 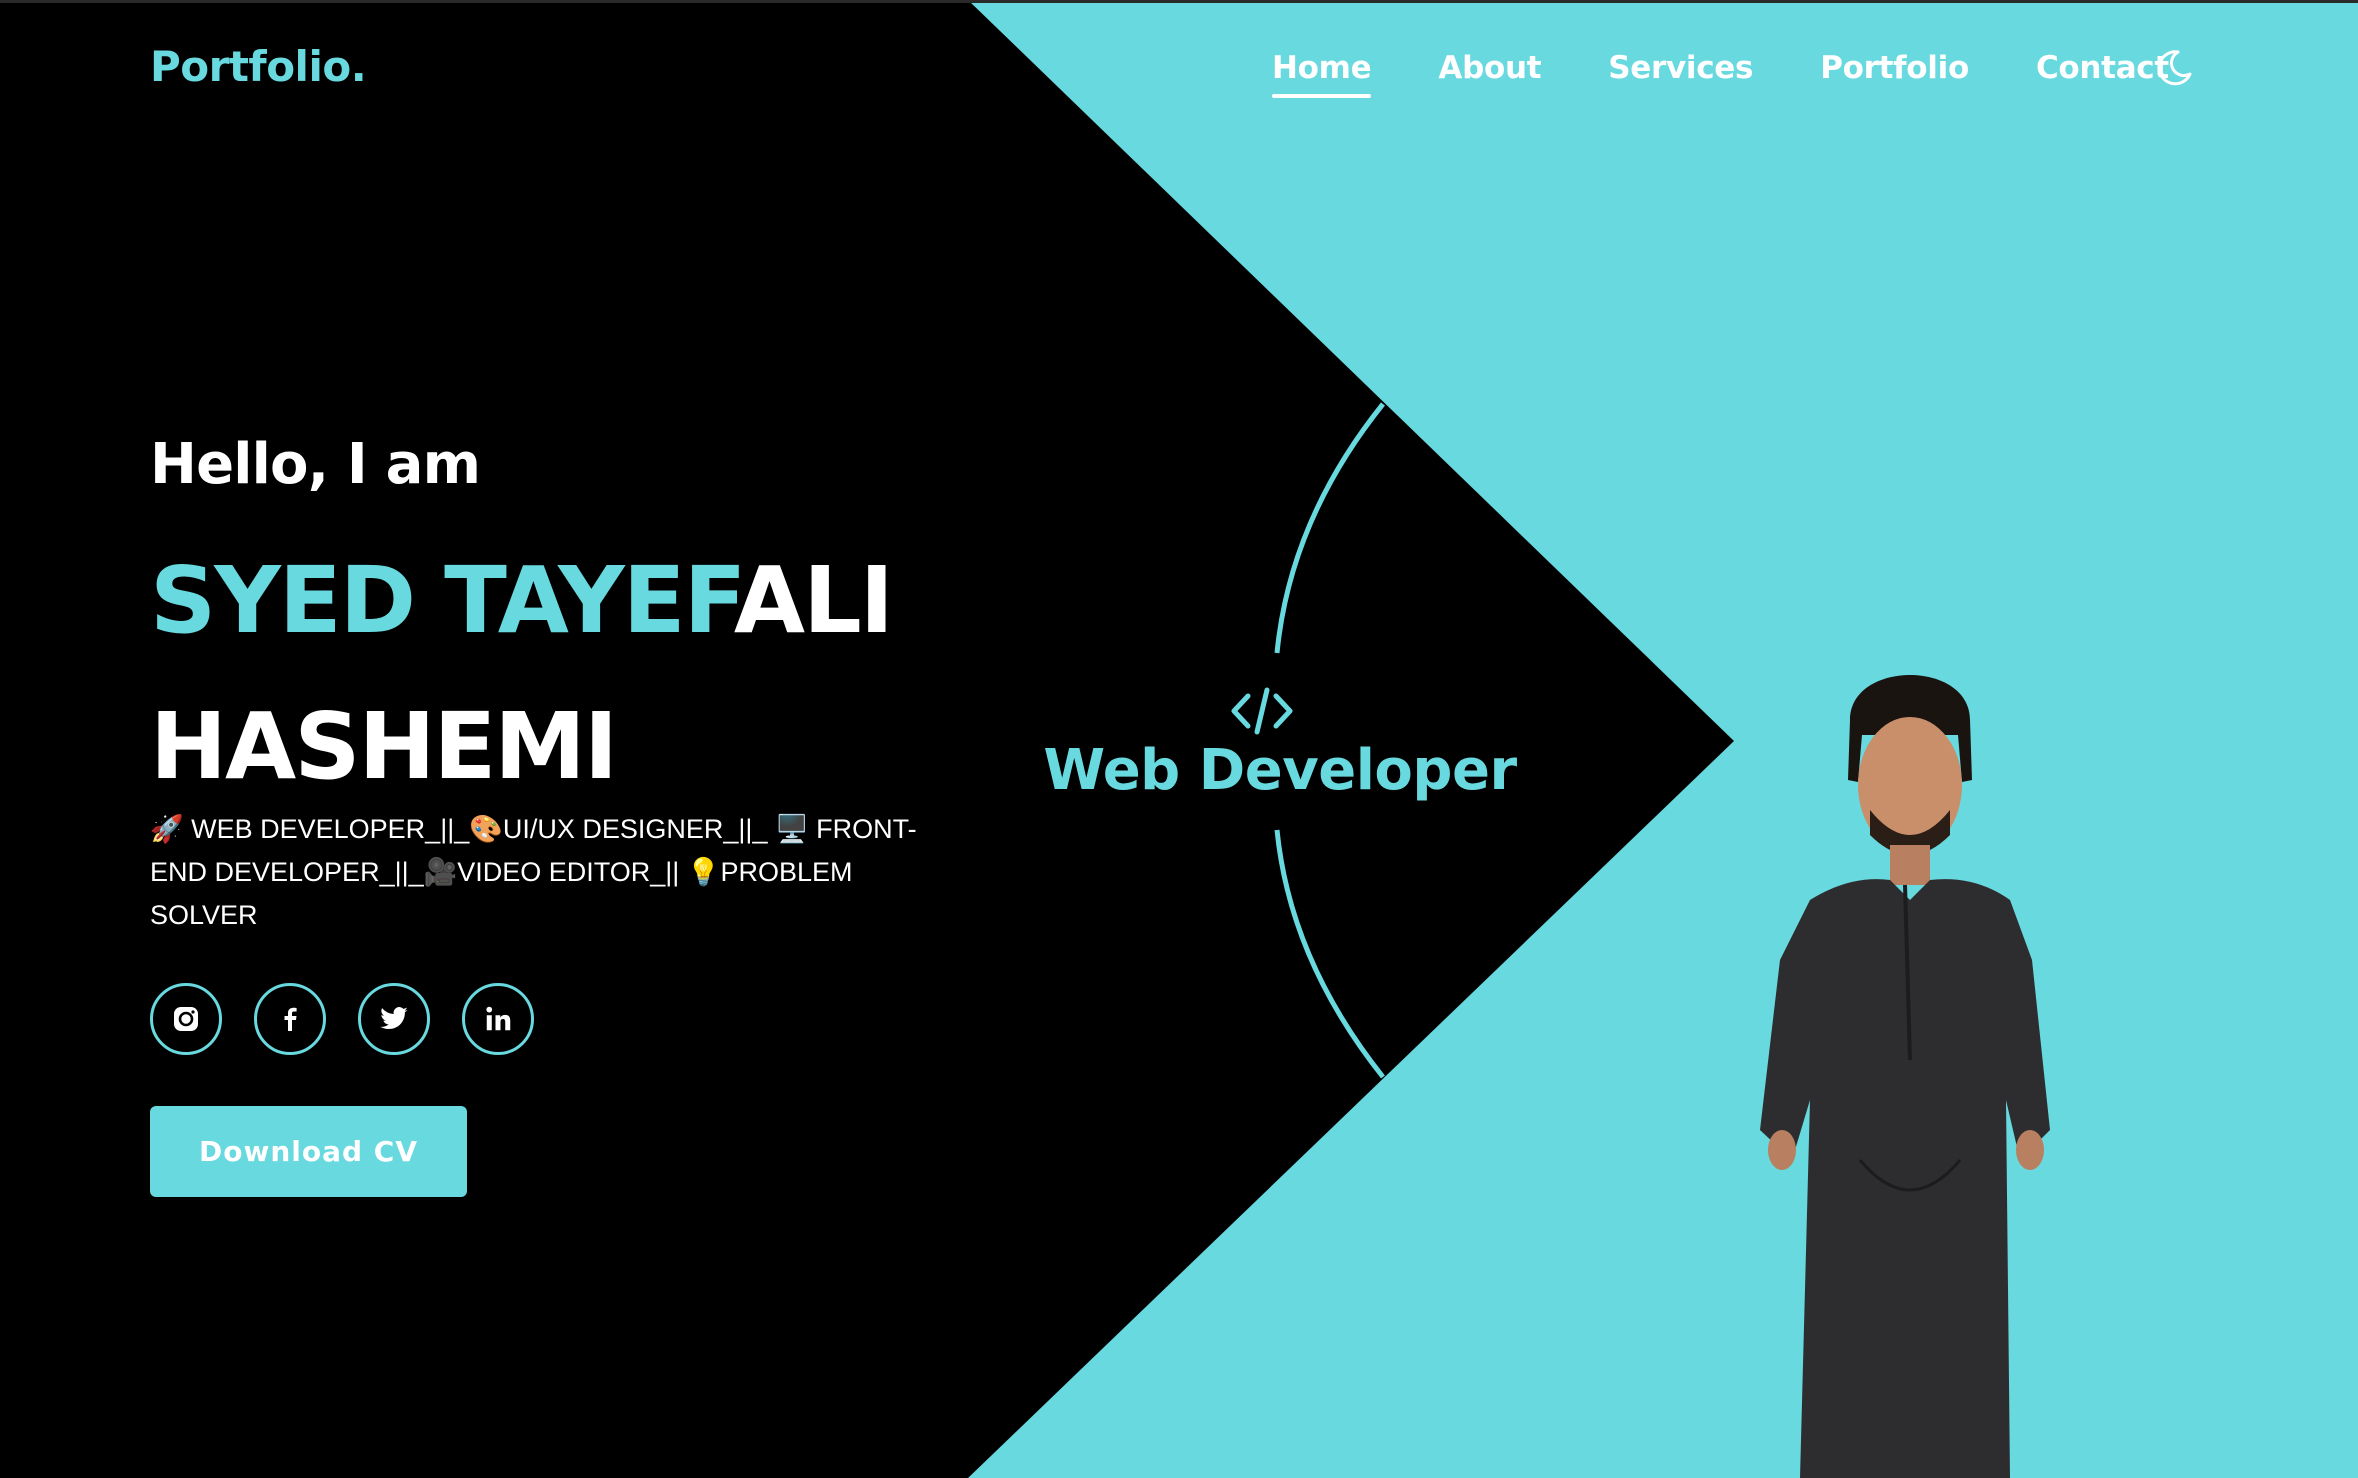 I want to click on brand-logo: Portfolio., so click(x=258, y=66).